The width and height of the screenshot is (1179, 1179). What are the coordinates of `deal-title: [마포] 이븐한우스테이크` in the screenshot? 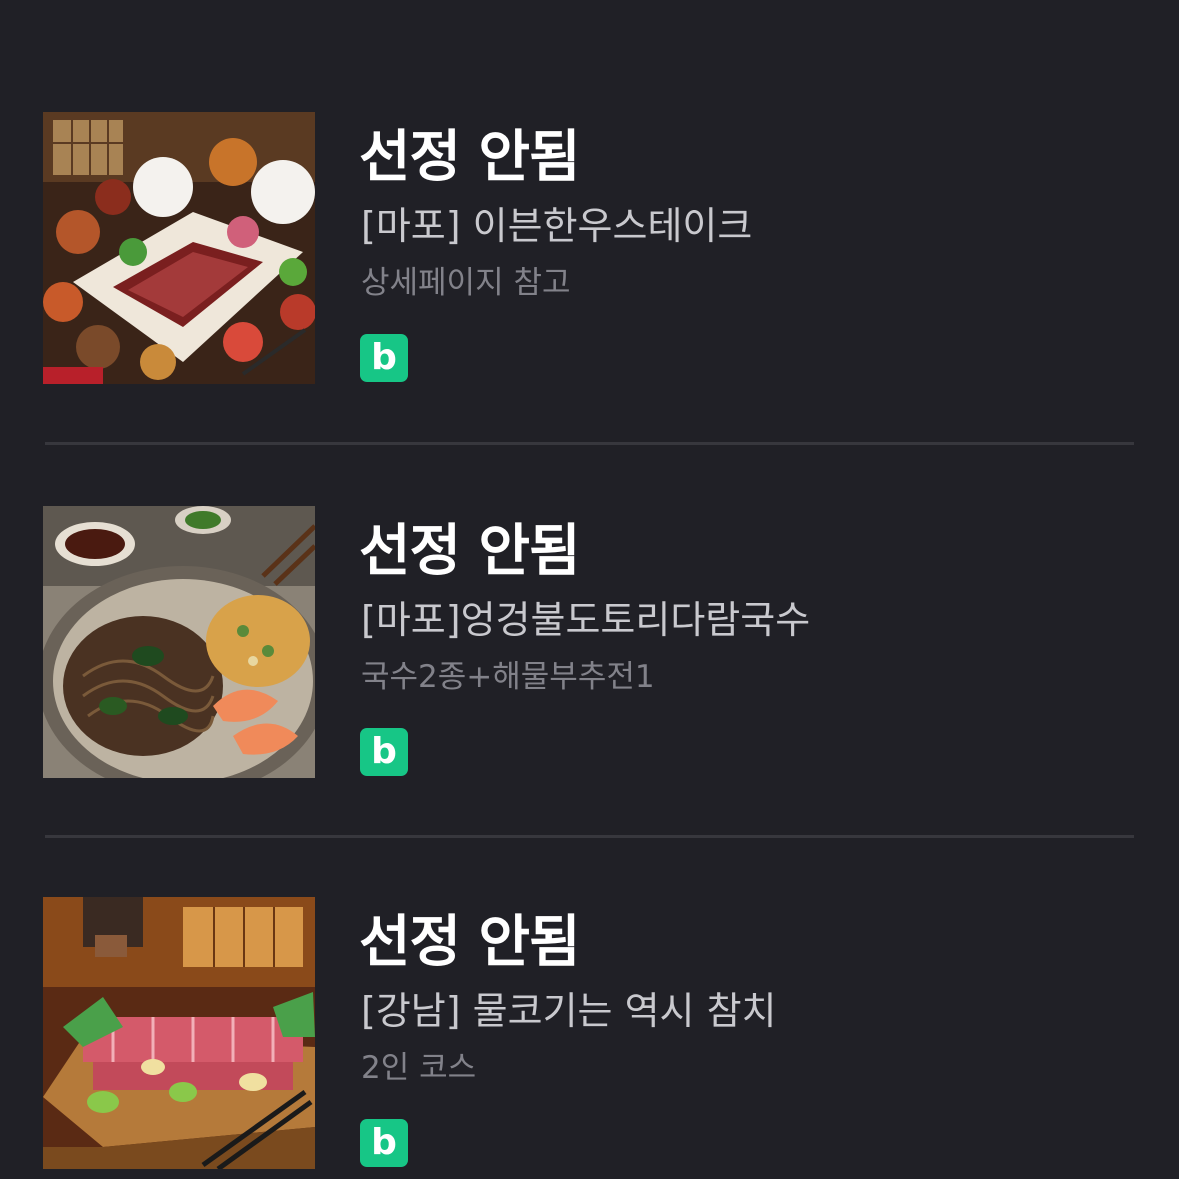 It's located at (557, 226).